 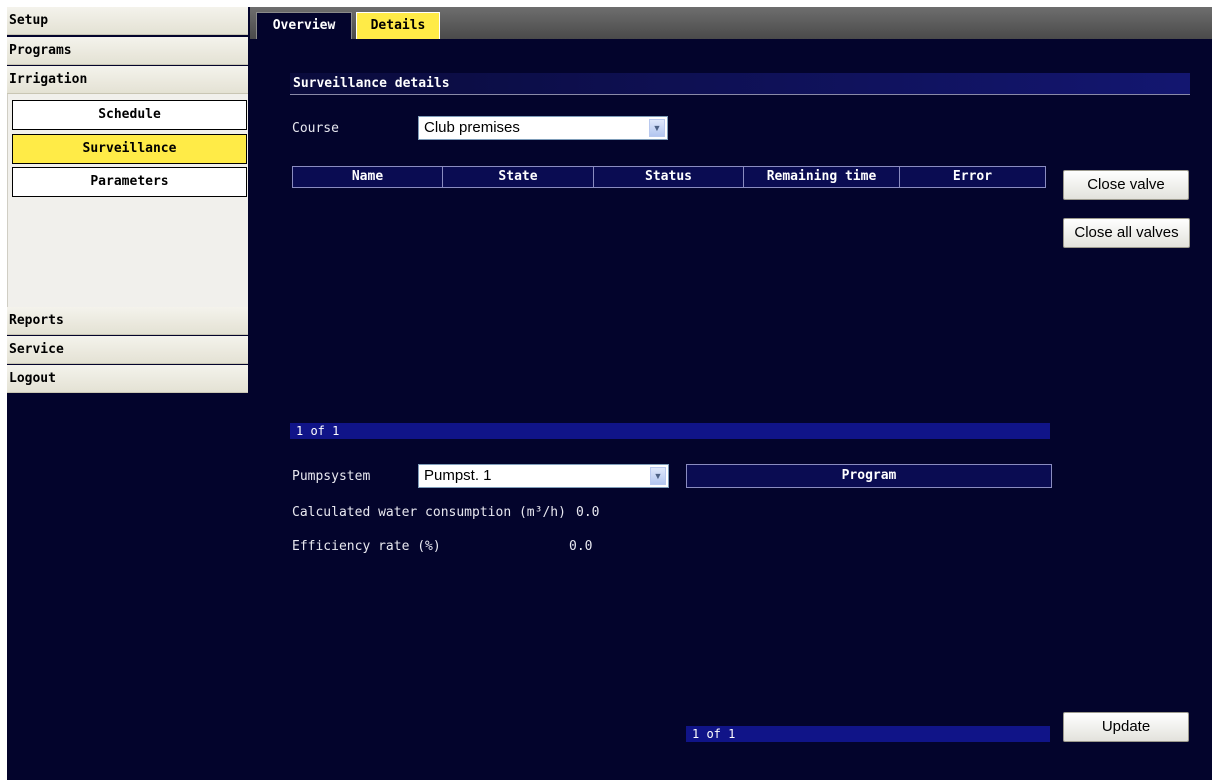 I want to click on column-status: Status, so click(x=669, y=177).